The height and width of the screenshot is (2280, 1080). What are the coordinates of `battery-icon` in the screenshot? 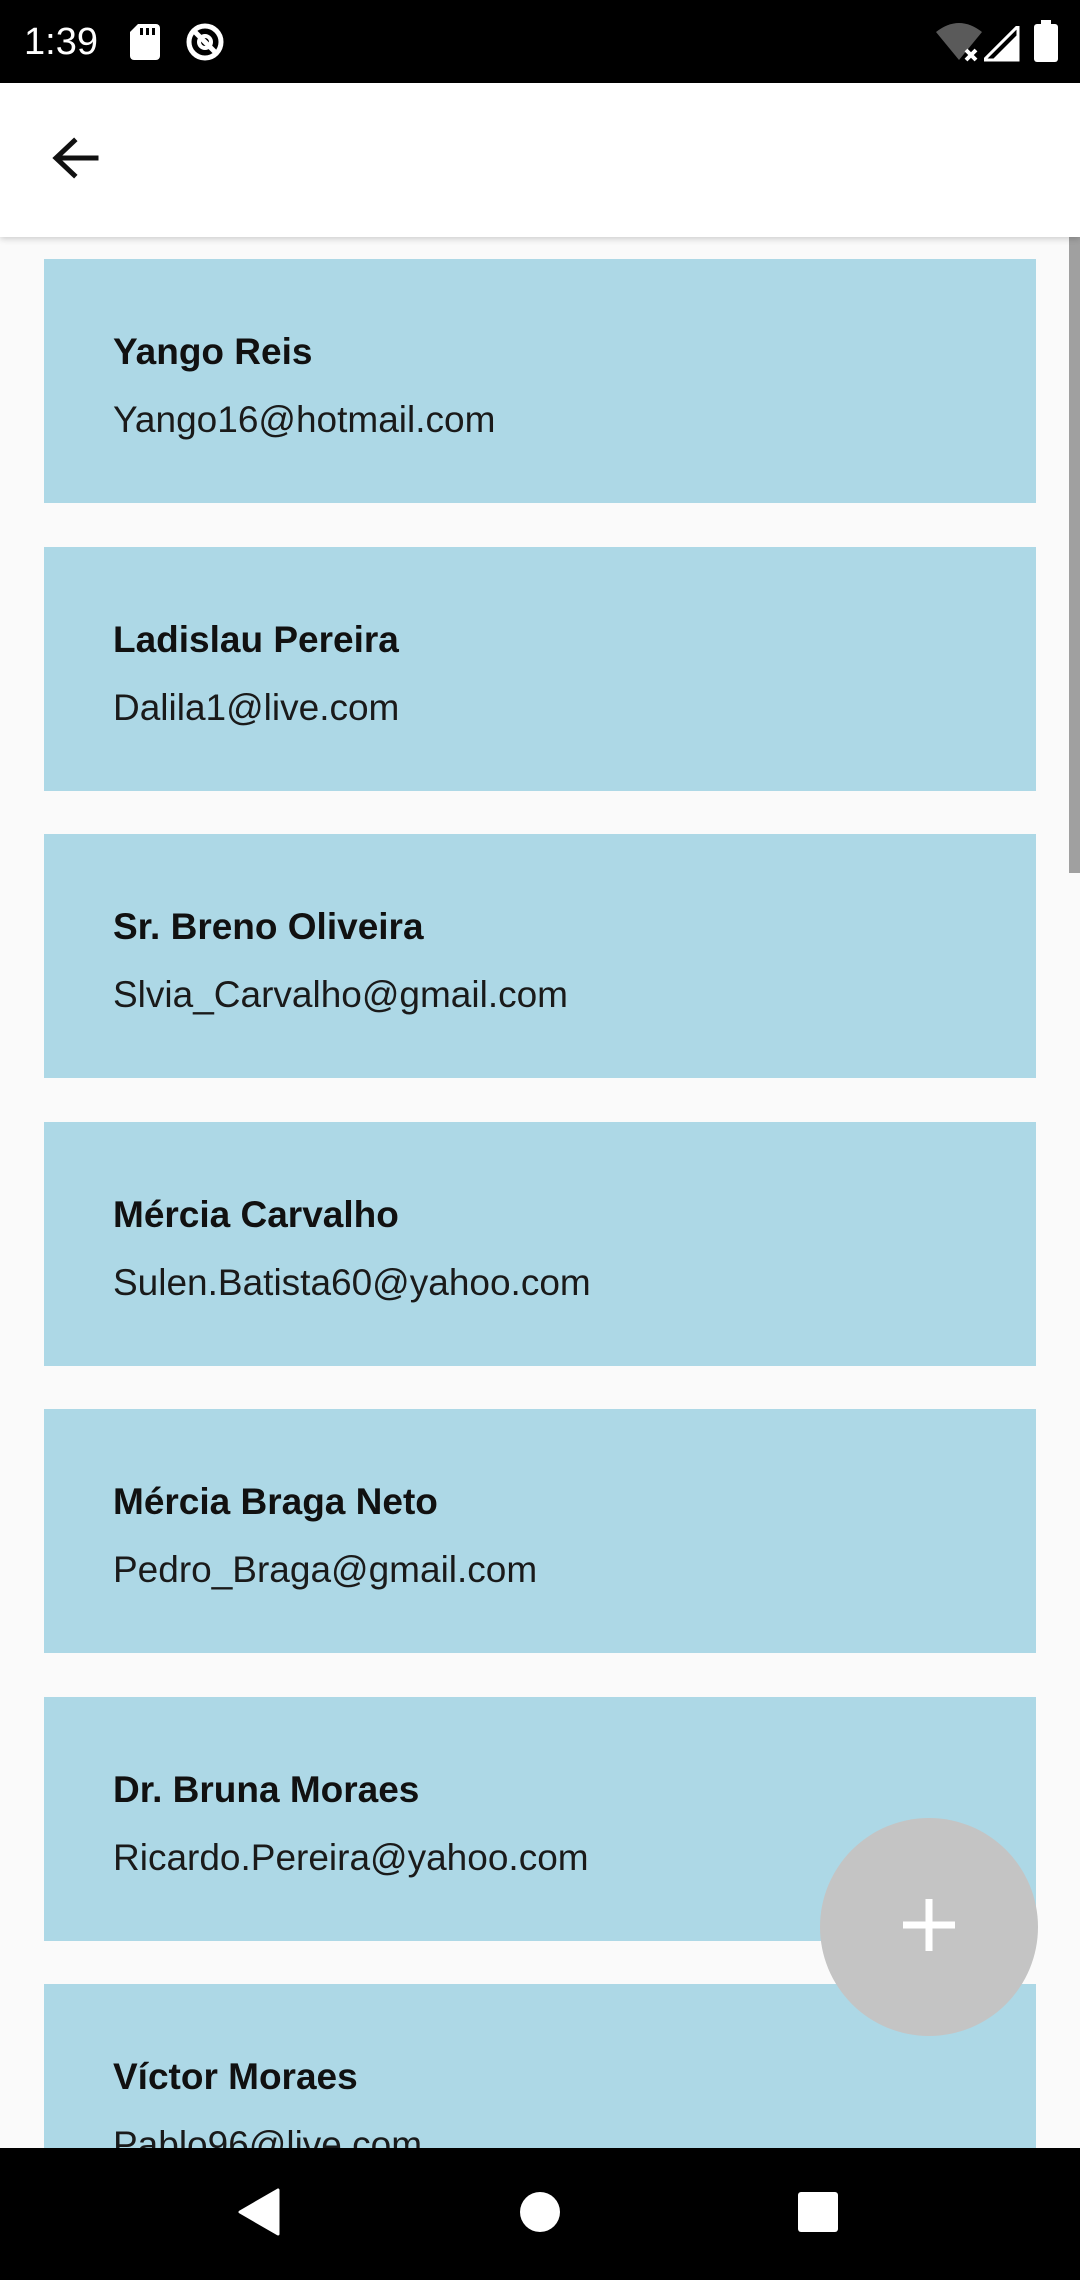 It's located at (1046, 43).